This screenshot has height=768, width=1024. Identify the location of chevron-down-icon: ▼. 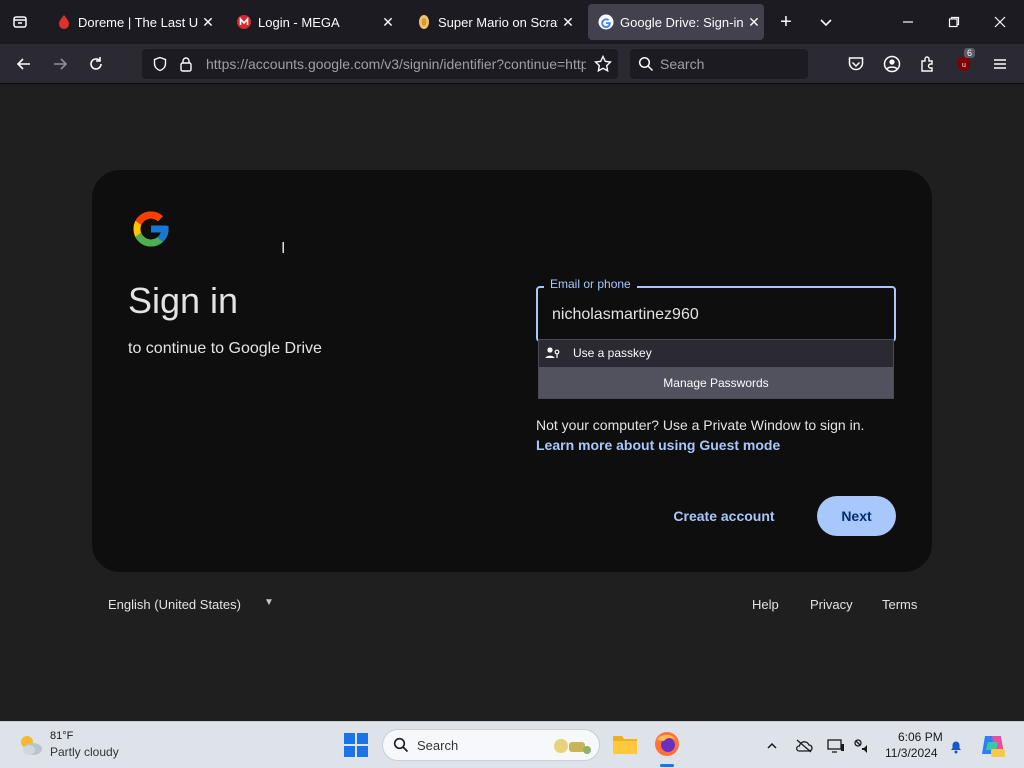
(269, 602).